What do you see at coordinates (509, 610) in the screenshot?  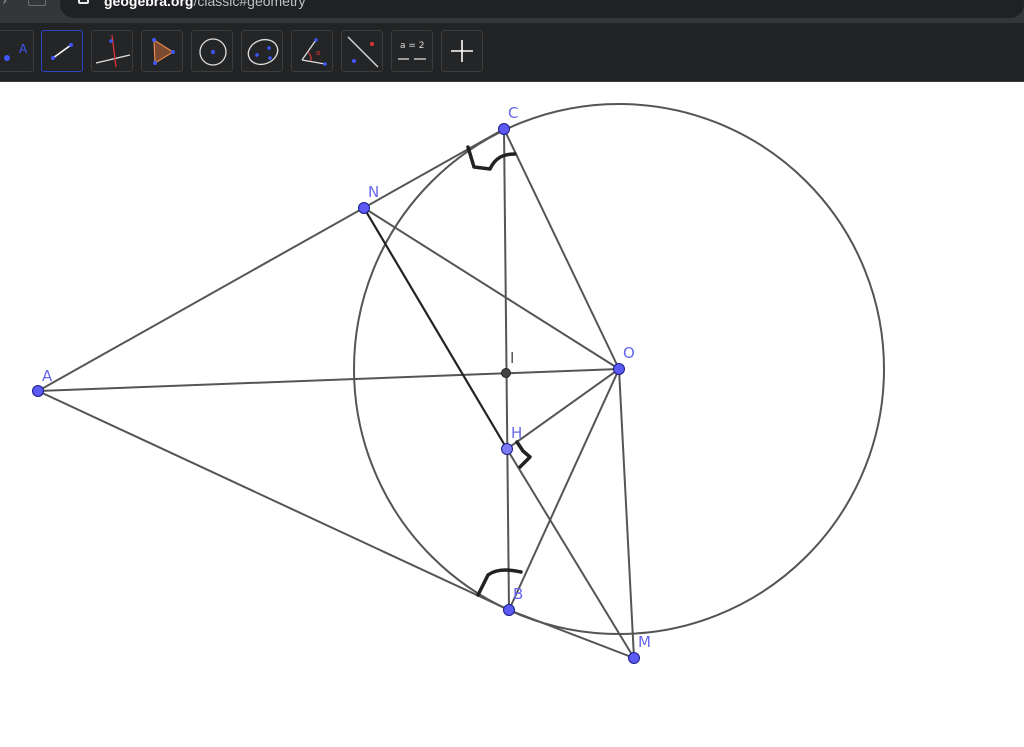 I see `point-b` at bounding box center [509, 610].